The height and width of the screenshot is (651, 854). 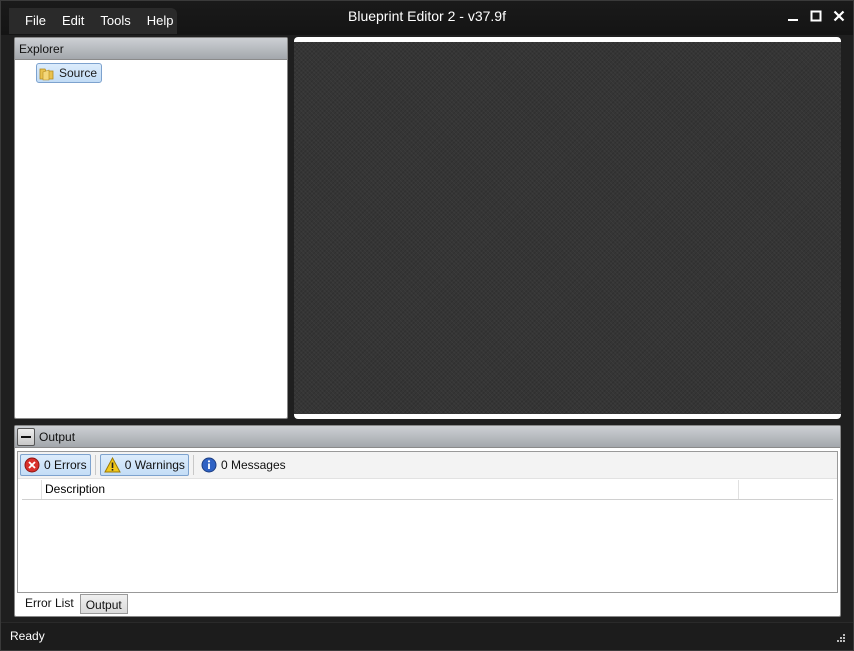 I want to click on minus-icon, so click(x=26, y=436).